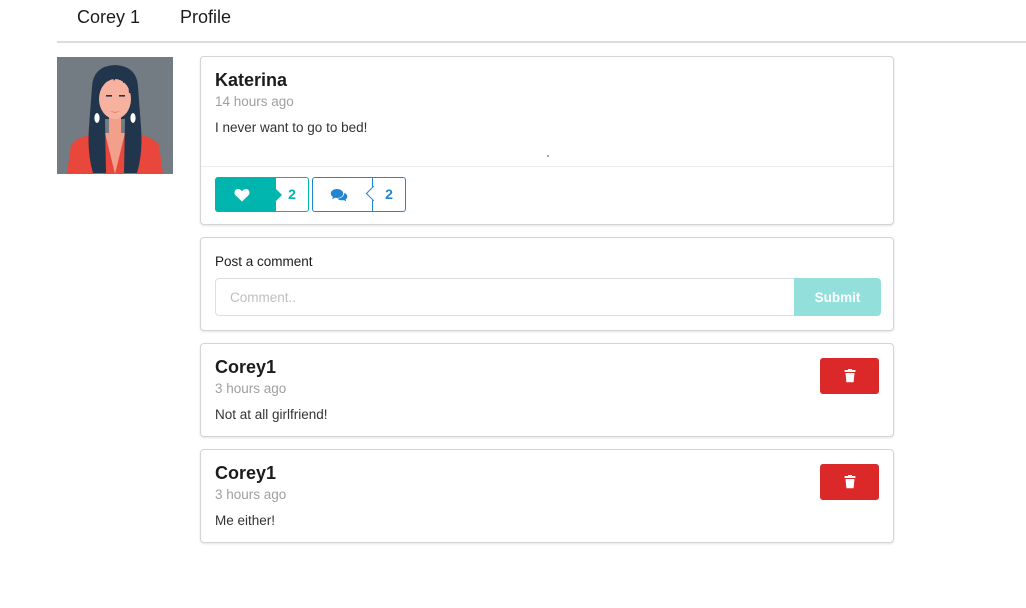  I want to click on post-text: I never want to go to bed!, so click(291, 127).